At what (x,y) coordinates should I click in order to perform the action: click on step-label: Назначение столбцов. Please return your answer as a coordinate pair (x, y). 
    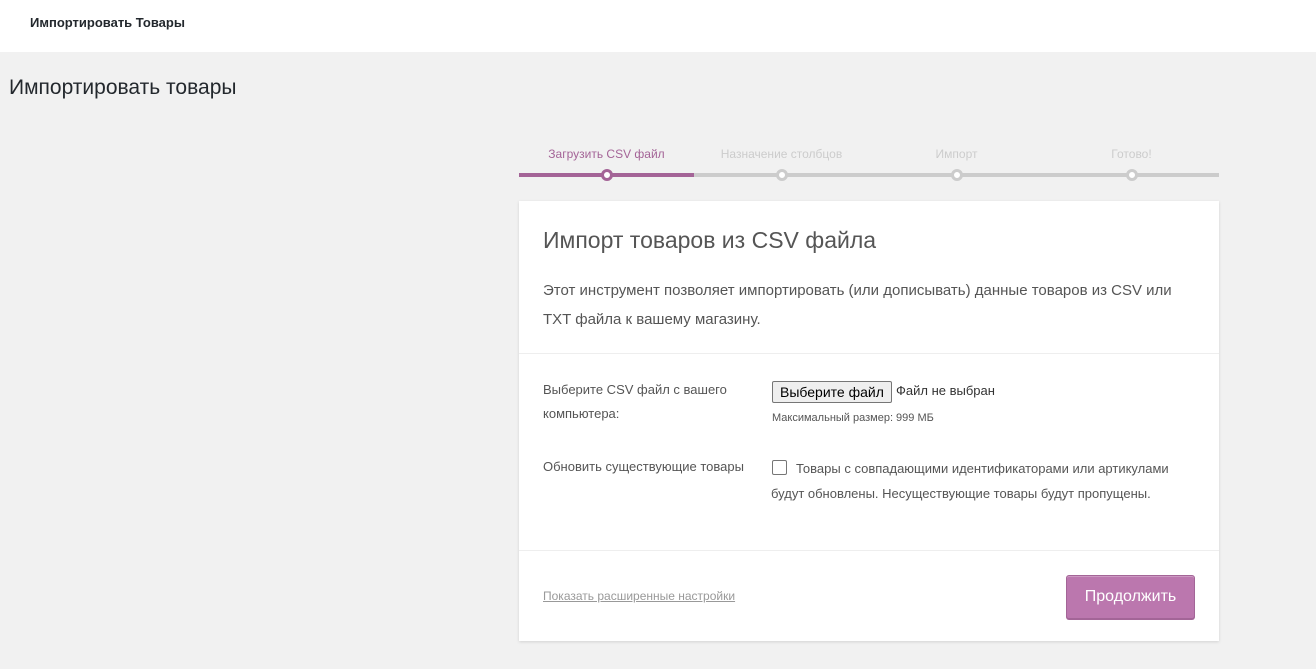
    Looking at the image, I should click on (781, 154).